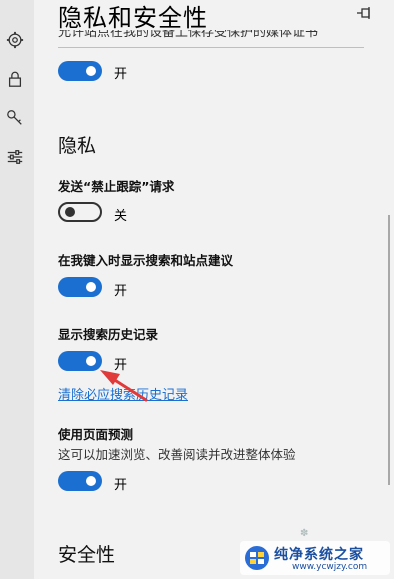 Image resolution: width=394 pixels, height=579 pixels. Describe the element at coordinates (87, 555) in the screenshot. I see `security-heading: 安全性` at that location.